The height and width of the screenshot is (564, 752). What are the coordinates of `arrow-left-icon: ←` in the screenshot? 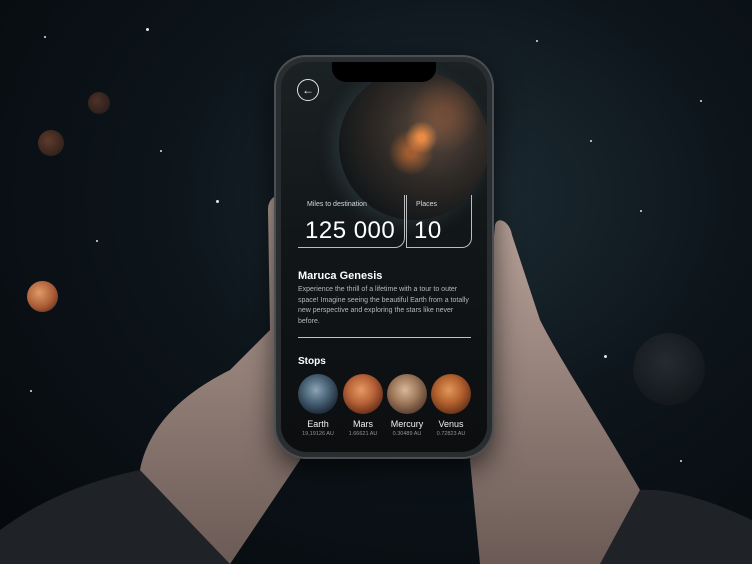 It's located at (308, 90).